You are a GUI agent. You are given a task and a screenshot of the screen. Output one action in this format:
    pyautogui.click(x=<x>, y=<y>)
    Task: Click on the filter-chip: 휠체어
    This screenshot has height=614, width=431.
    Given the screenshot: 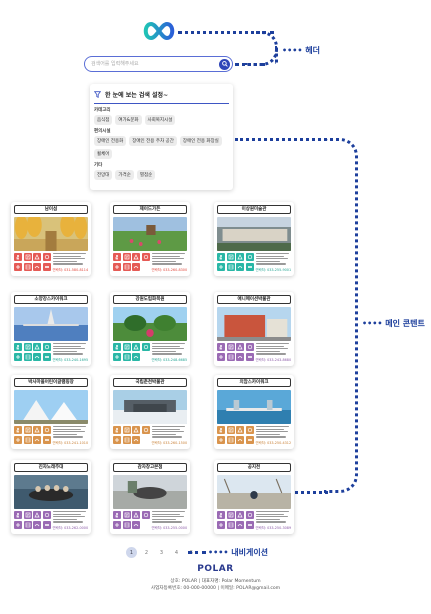 What is the action you would take?
    pyautogui.click(x=103, y=154)
    